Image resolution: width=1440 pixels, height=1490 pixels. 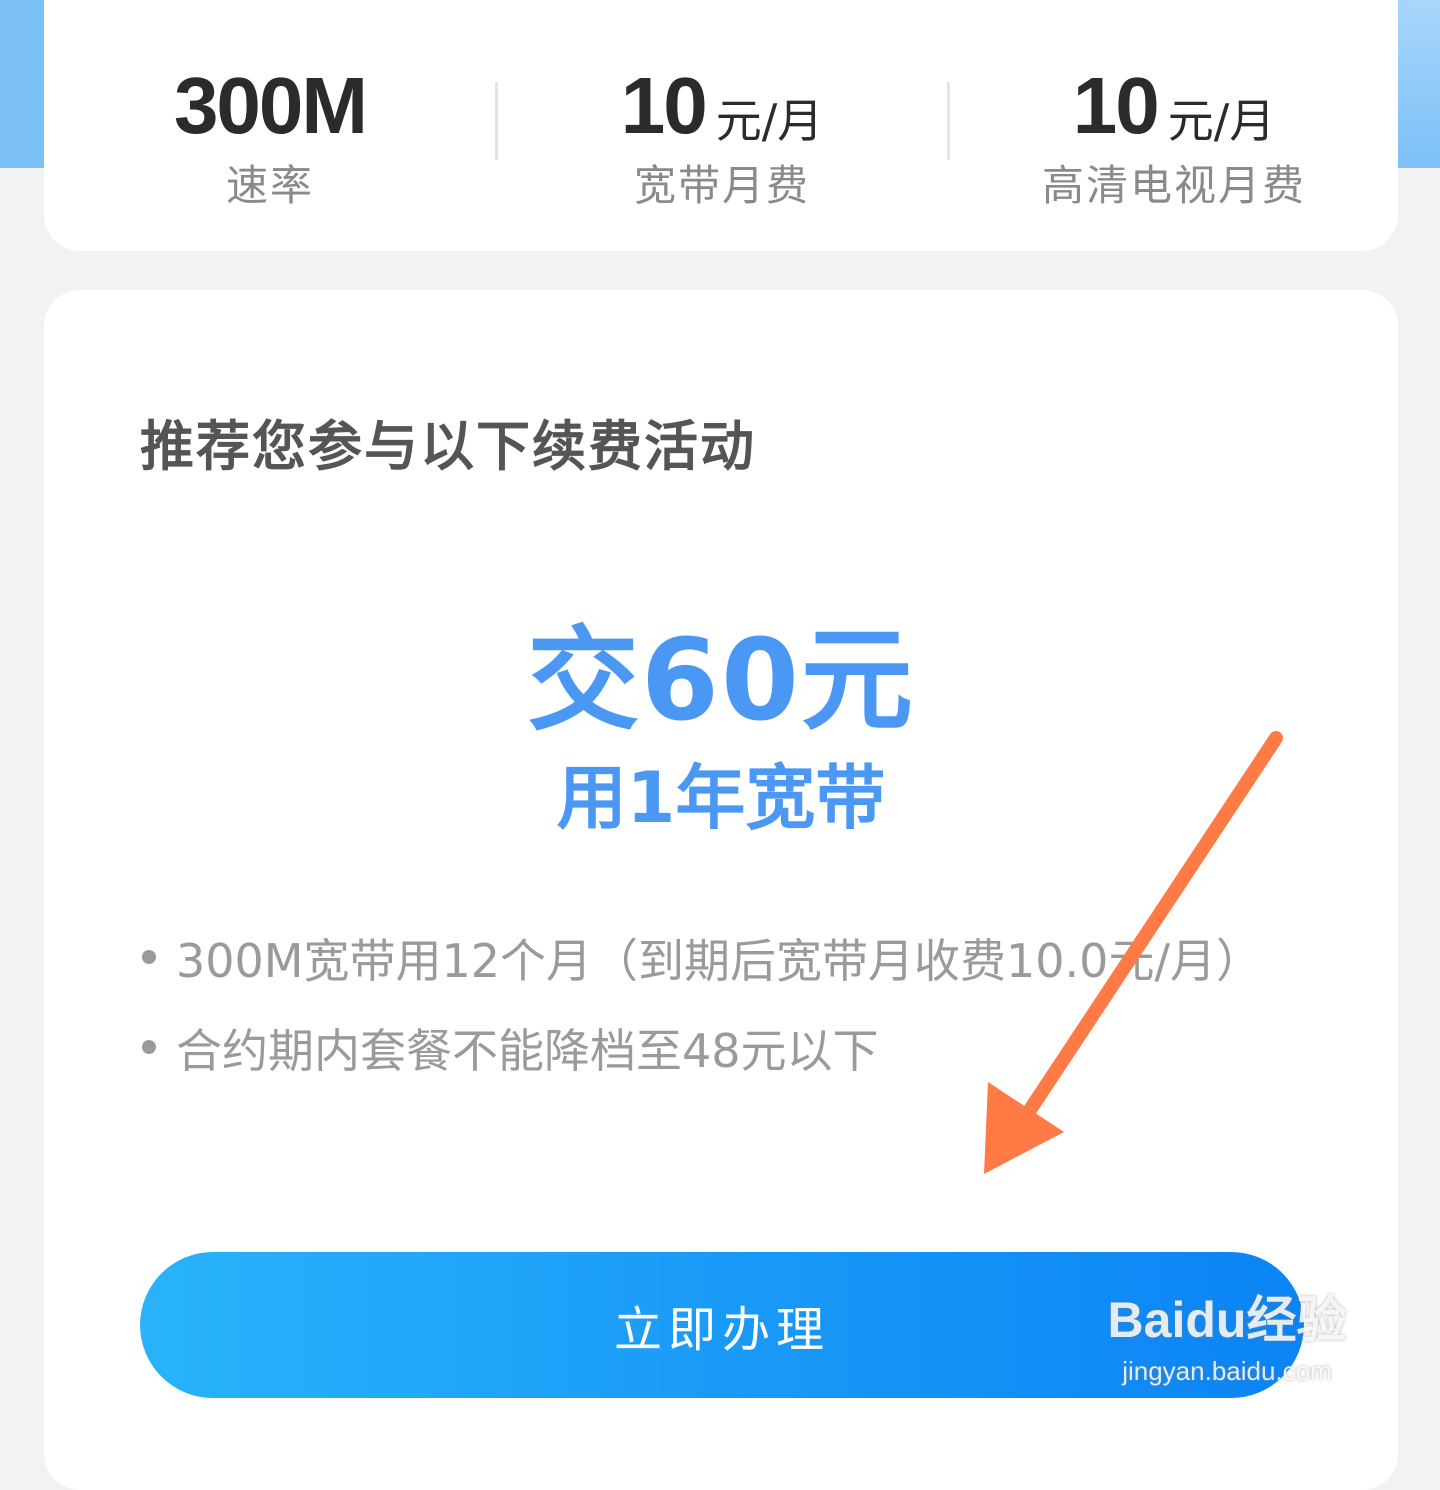 I want to click on header-background-left, so click(x=23, y=84).